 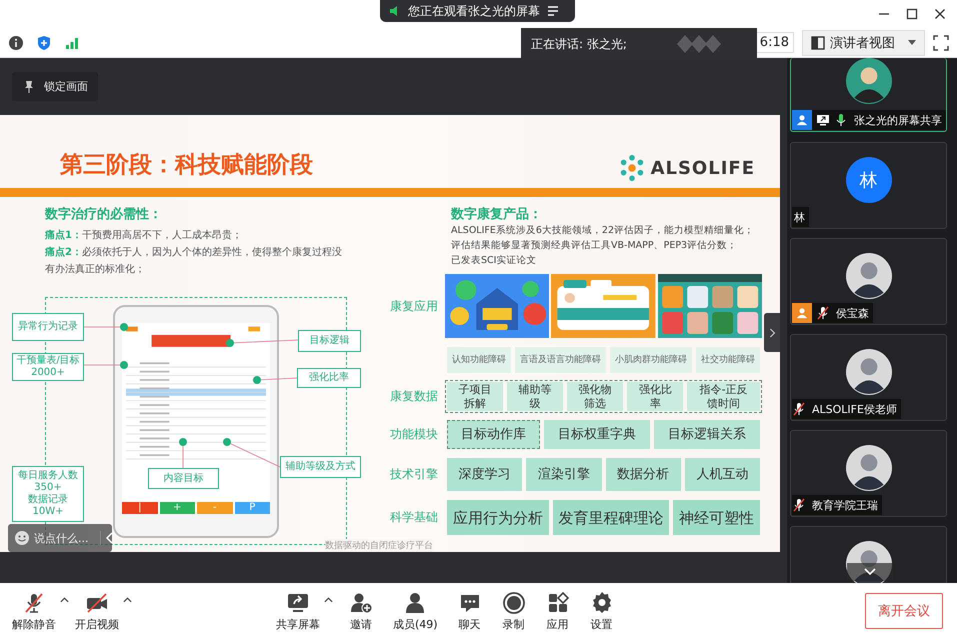 I want to click on chat-button: 聊天, so click(x=470, y=611).